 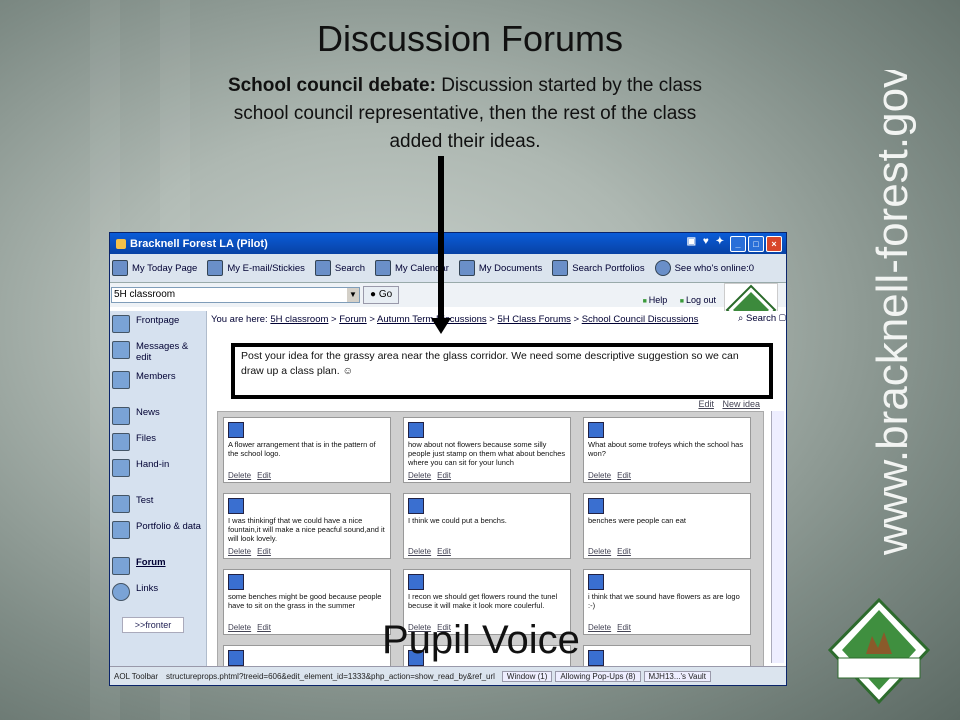 What do you see at coordinates (608, 268) in the screenshot?
I see `toolbar-label: Search Portfolios` at bounding box center [608, 268].